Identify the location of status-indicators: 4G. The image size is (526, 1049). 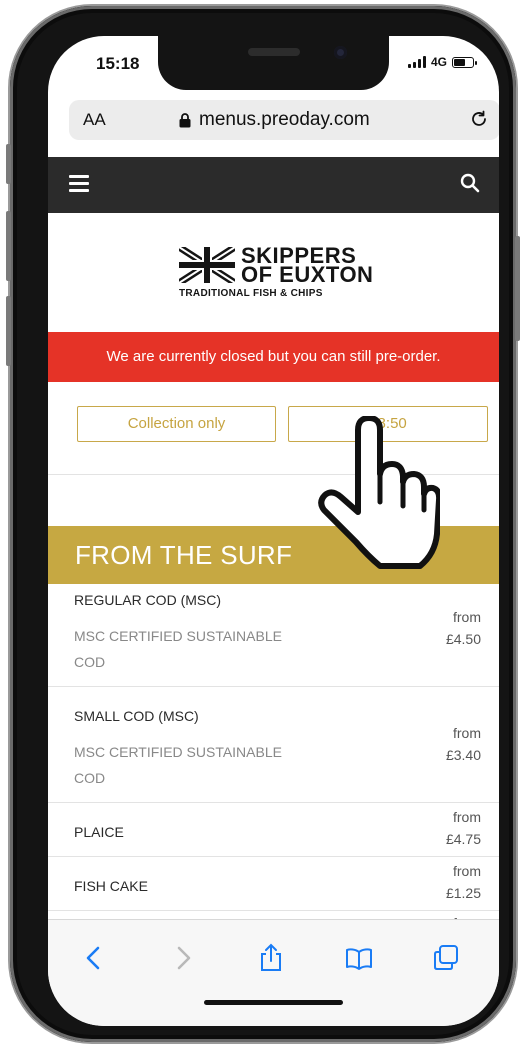
(443, 62).